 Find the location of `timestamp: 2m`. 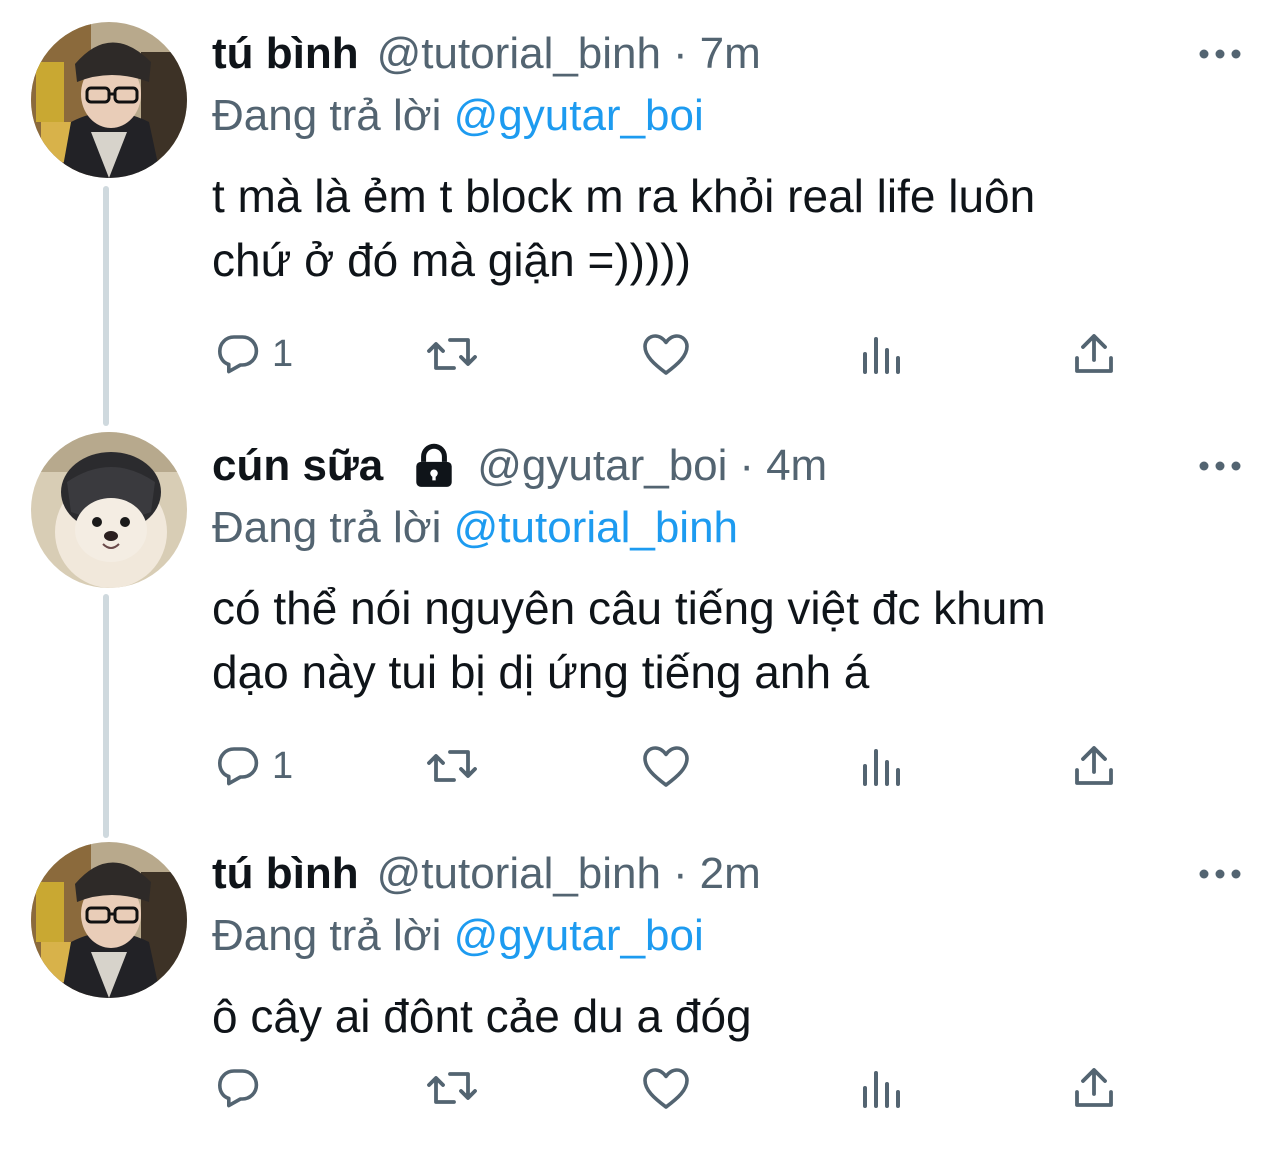

timestamp: 2m is located at coordinates (730, 874).